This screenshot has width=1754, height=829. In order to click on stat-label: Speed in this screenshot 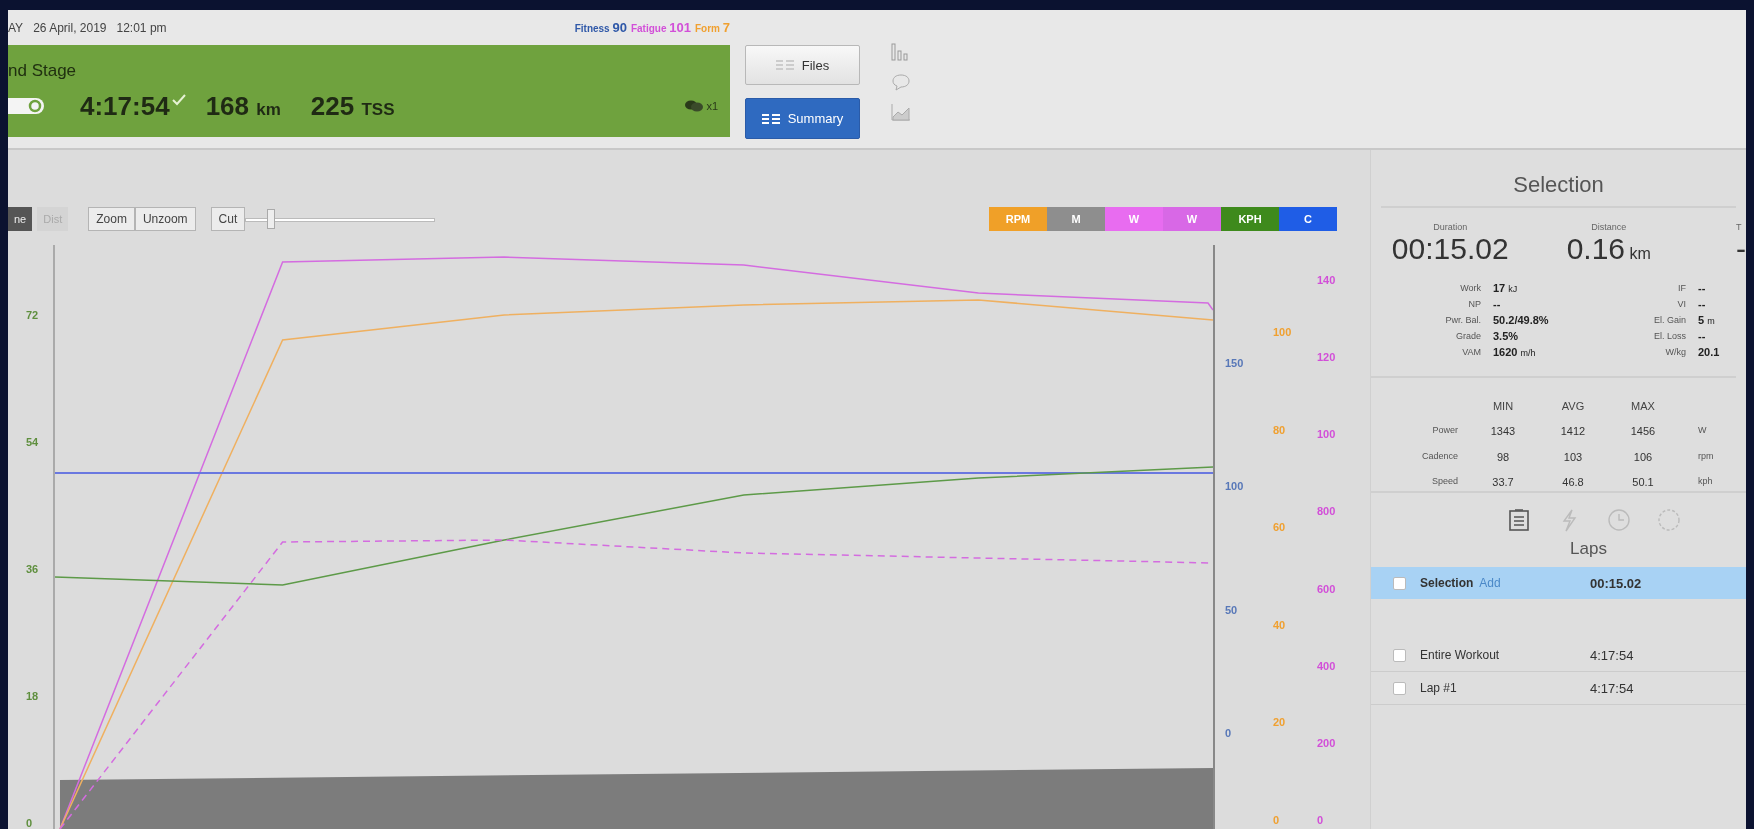, I will do `click(1444, 481)`.